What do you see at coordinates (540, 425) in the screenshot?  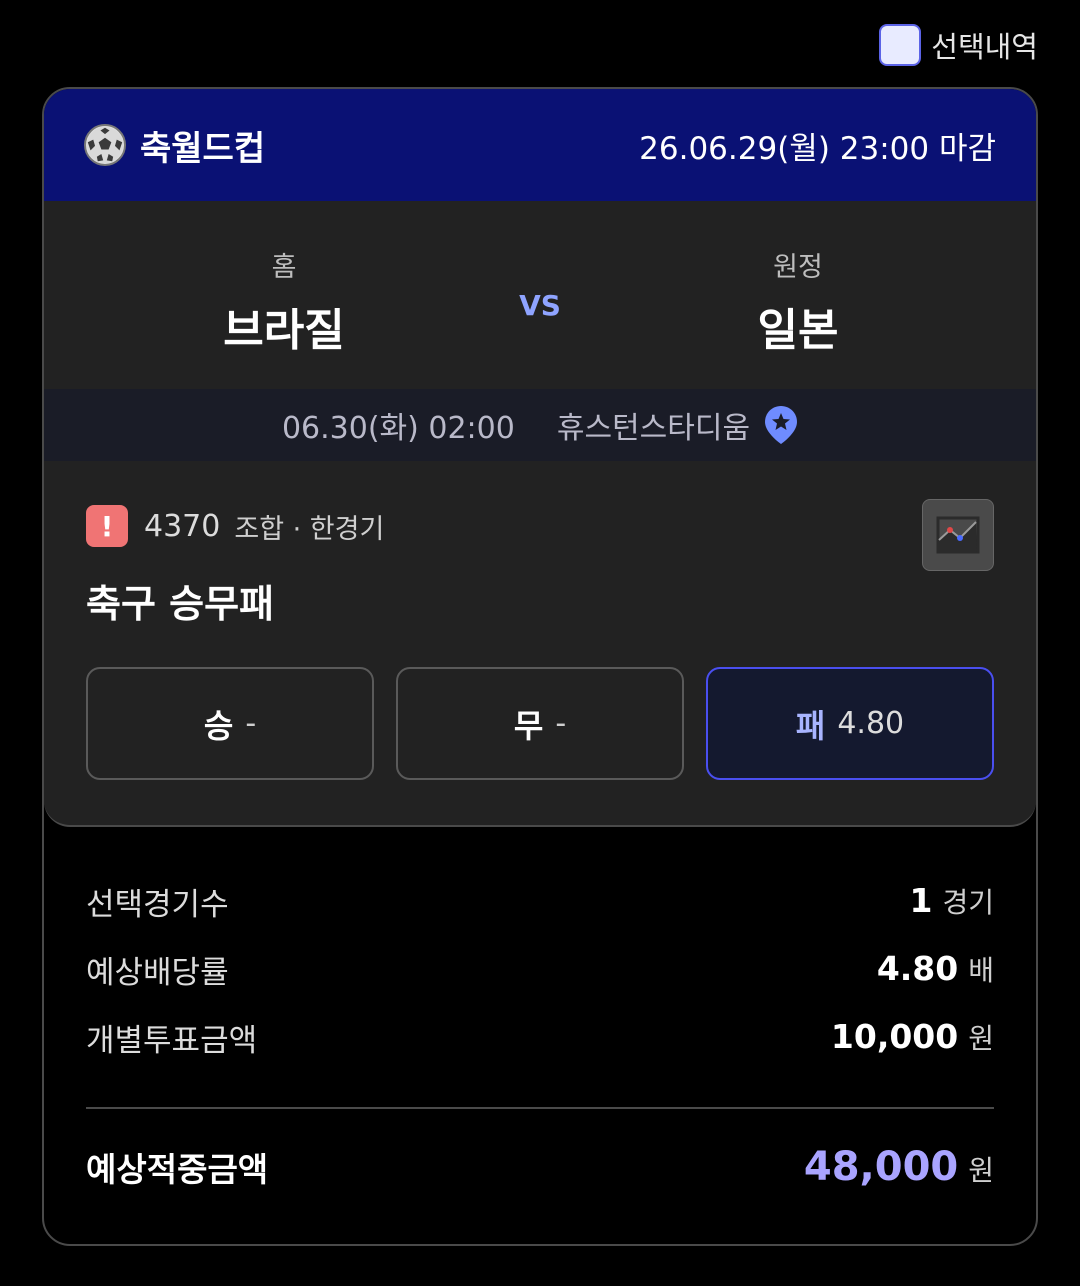 I see `match-info-row: 06.30(화) 02:00 휴스턴스타디움` at bounding box center [540, 425].